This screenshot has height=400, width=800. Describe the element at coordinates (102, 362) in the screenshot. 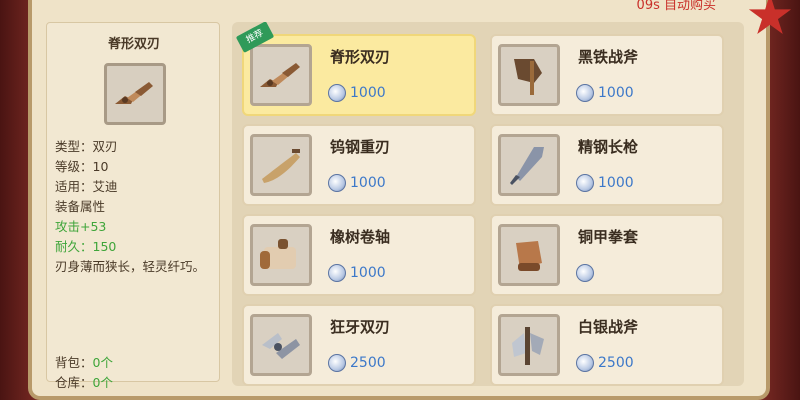

I see `bag-value: 0个` at that location.